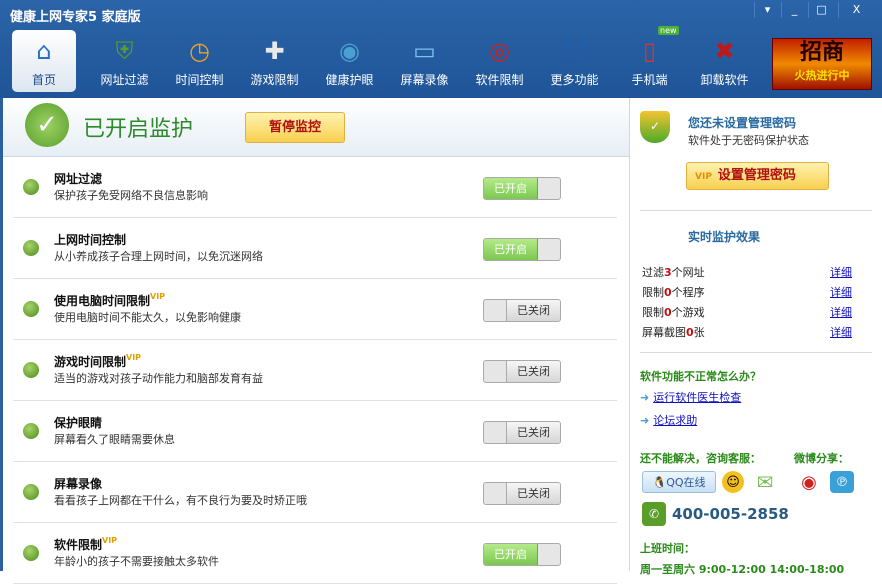  What do you see at coordinates (645, 397) in the screenshot?
I see `arrow-icon: ➜` at bounding box center [645, 397].